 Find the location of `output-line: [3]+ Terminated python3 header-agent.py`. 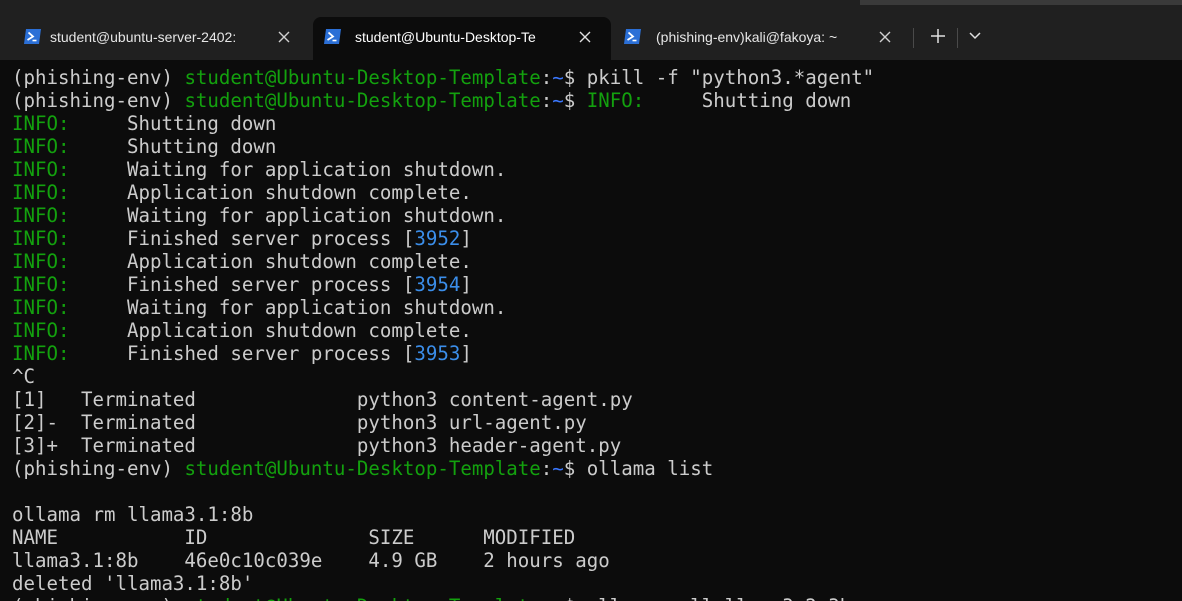

output-line: [3]+ Terminated python3 header-agent.py is located at coordinates (443, 445).